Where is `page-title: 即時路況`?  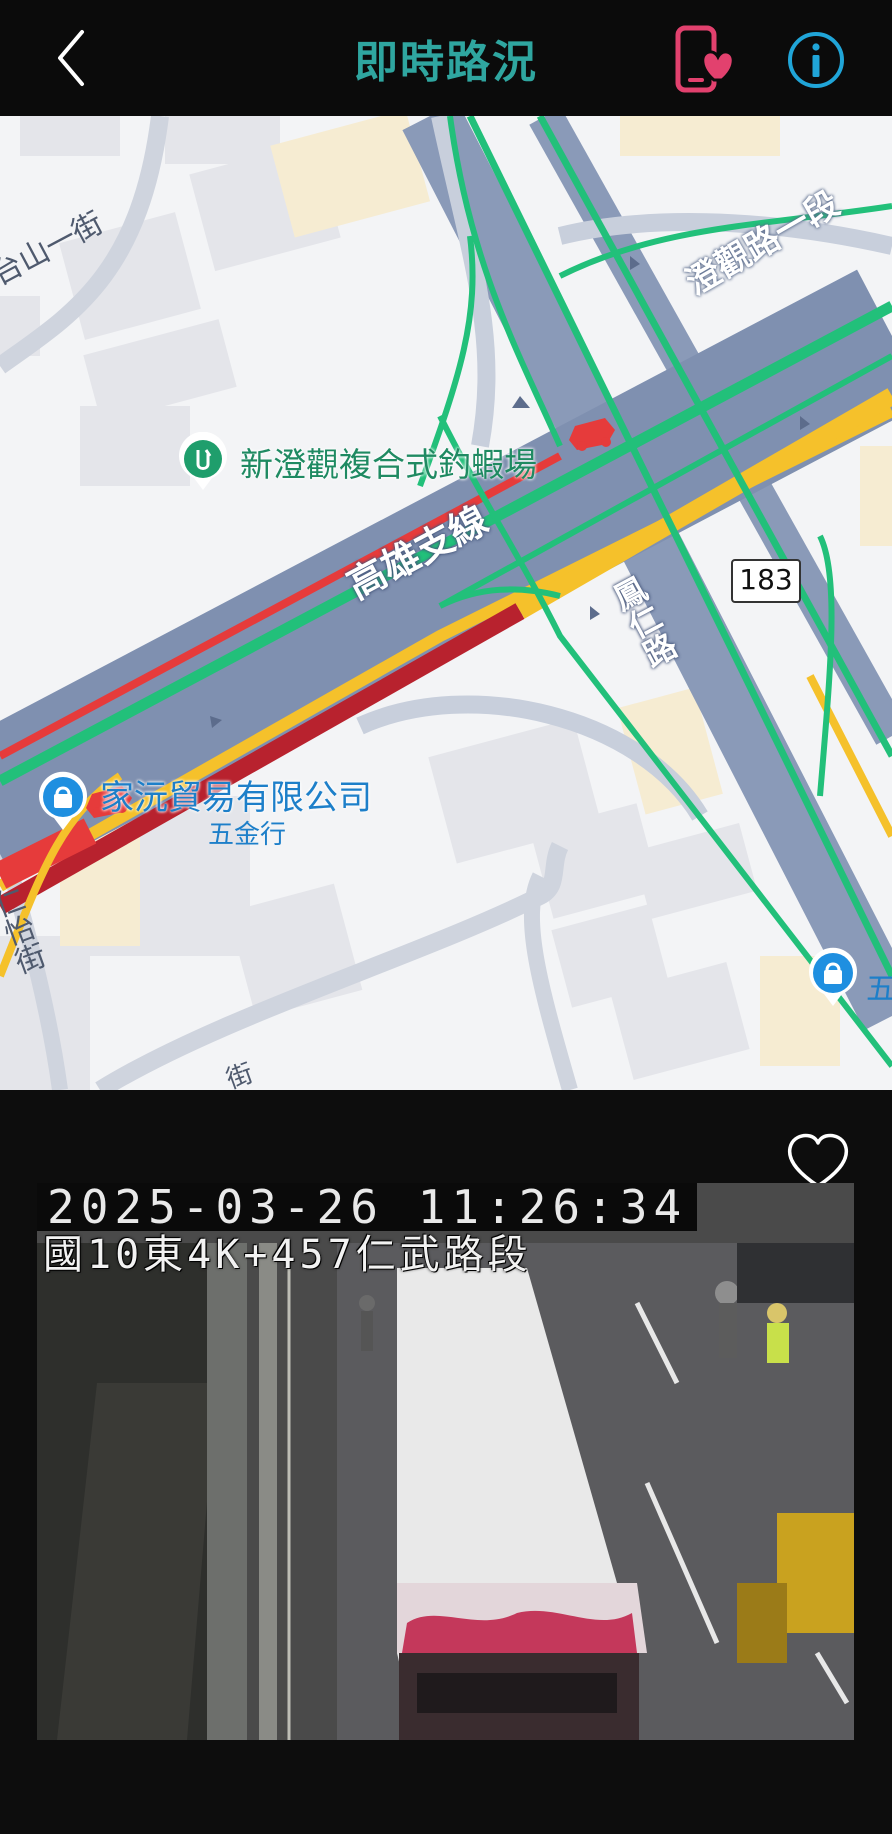
page-title: 即時路況 is located at coordinates (446, 62).